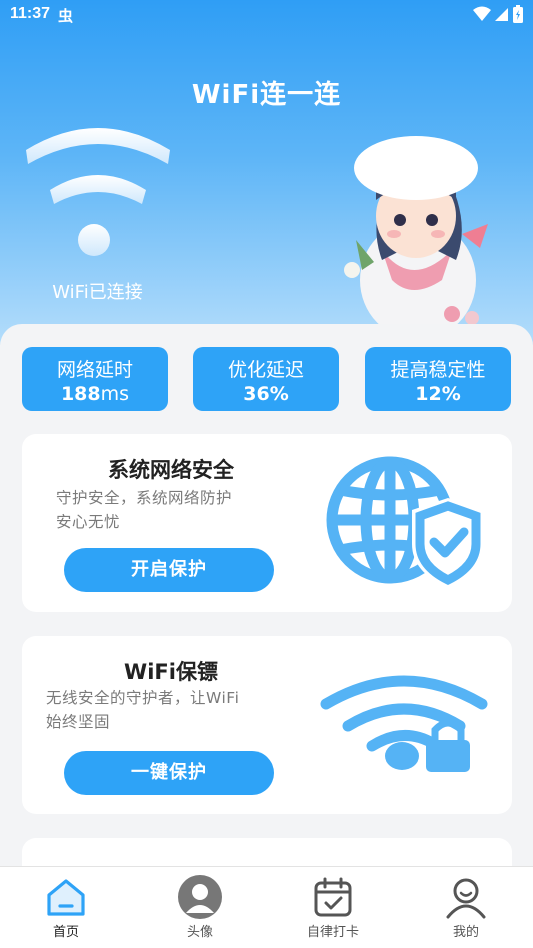  Describe the element at coordinates (501, 14) in the screenshot. I see `cell-signal-icon` at that location.